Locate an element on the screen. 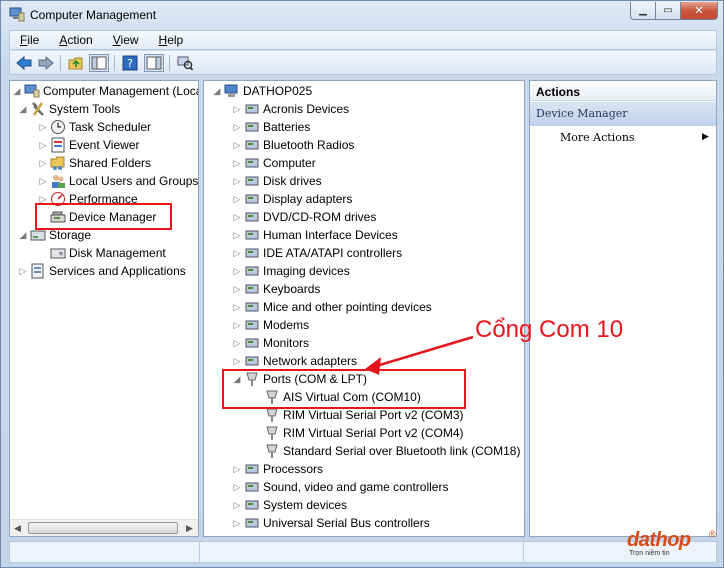 This screenshot has height=568, width=724. device-category: ▷ Universal Serial Bus controllers is located at coordinates (331, 523).